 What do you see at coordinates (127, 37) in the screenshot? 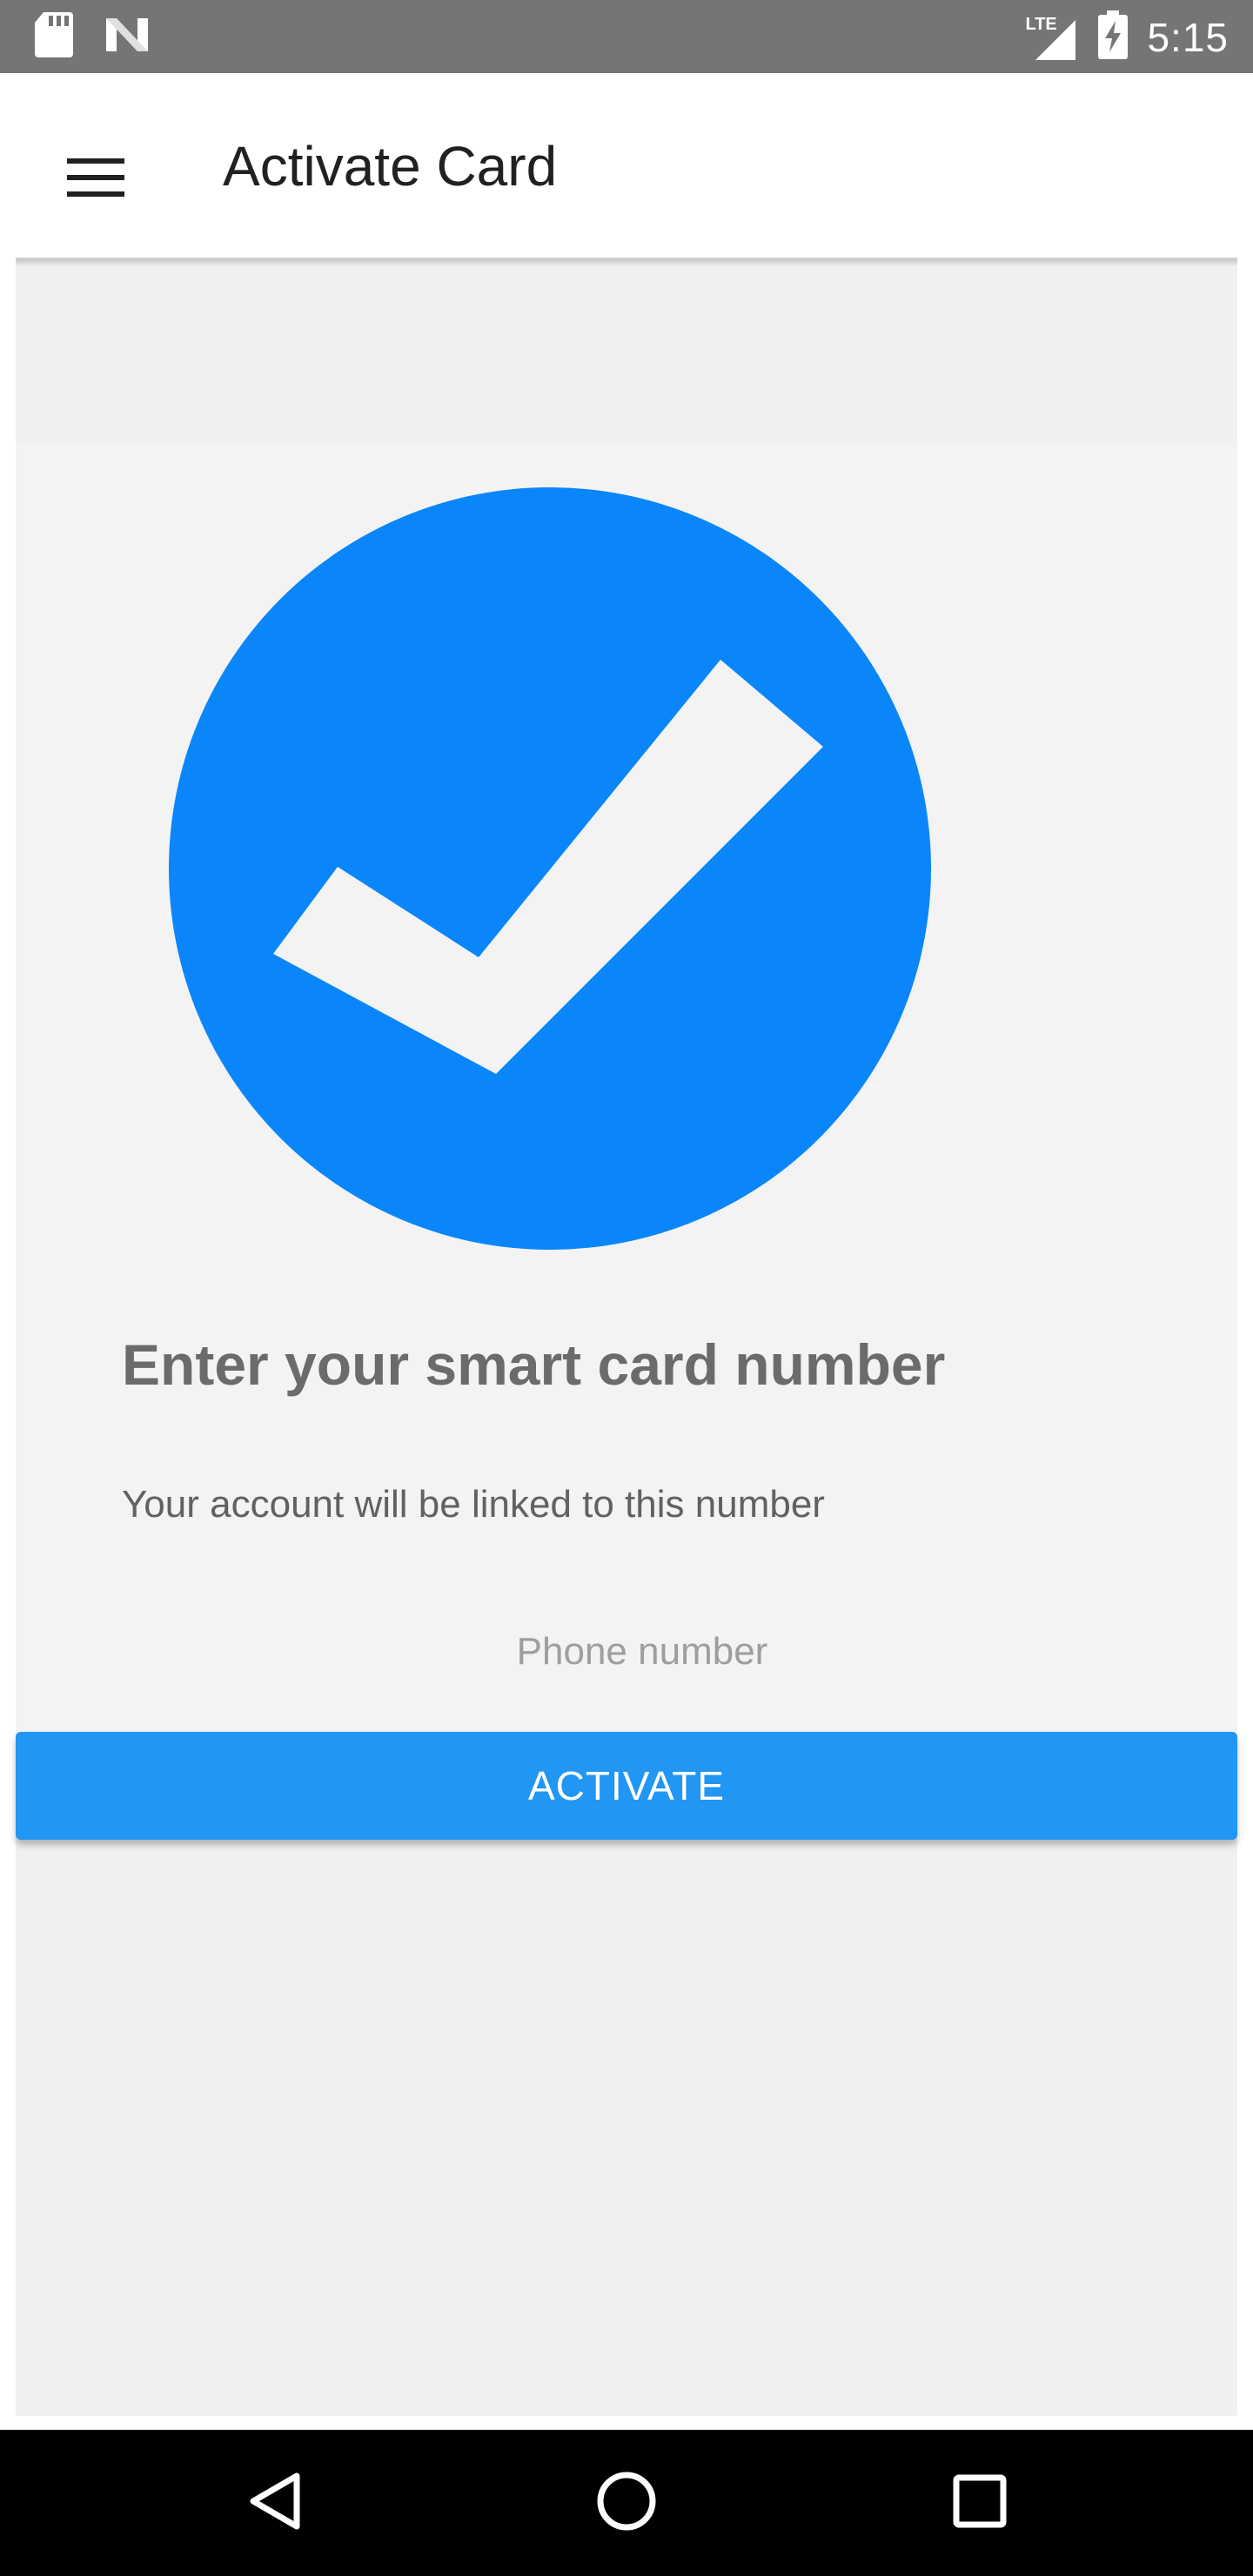
I see `n-logo-icon` at bounding box center [127, 37].